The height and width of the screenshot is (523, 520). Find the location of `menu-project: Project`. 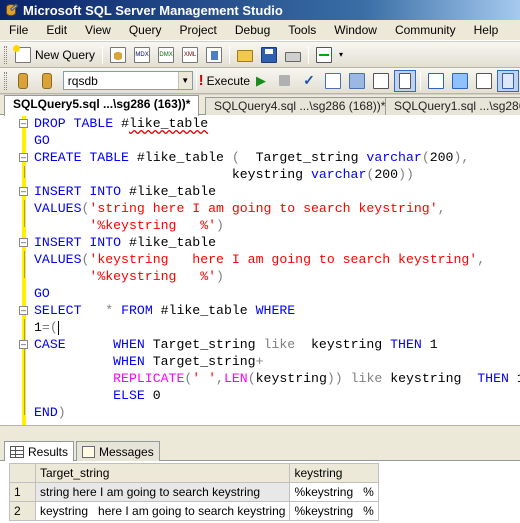

menu-project: Project is located at coordinates (198, 30).